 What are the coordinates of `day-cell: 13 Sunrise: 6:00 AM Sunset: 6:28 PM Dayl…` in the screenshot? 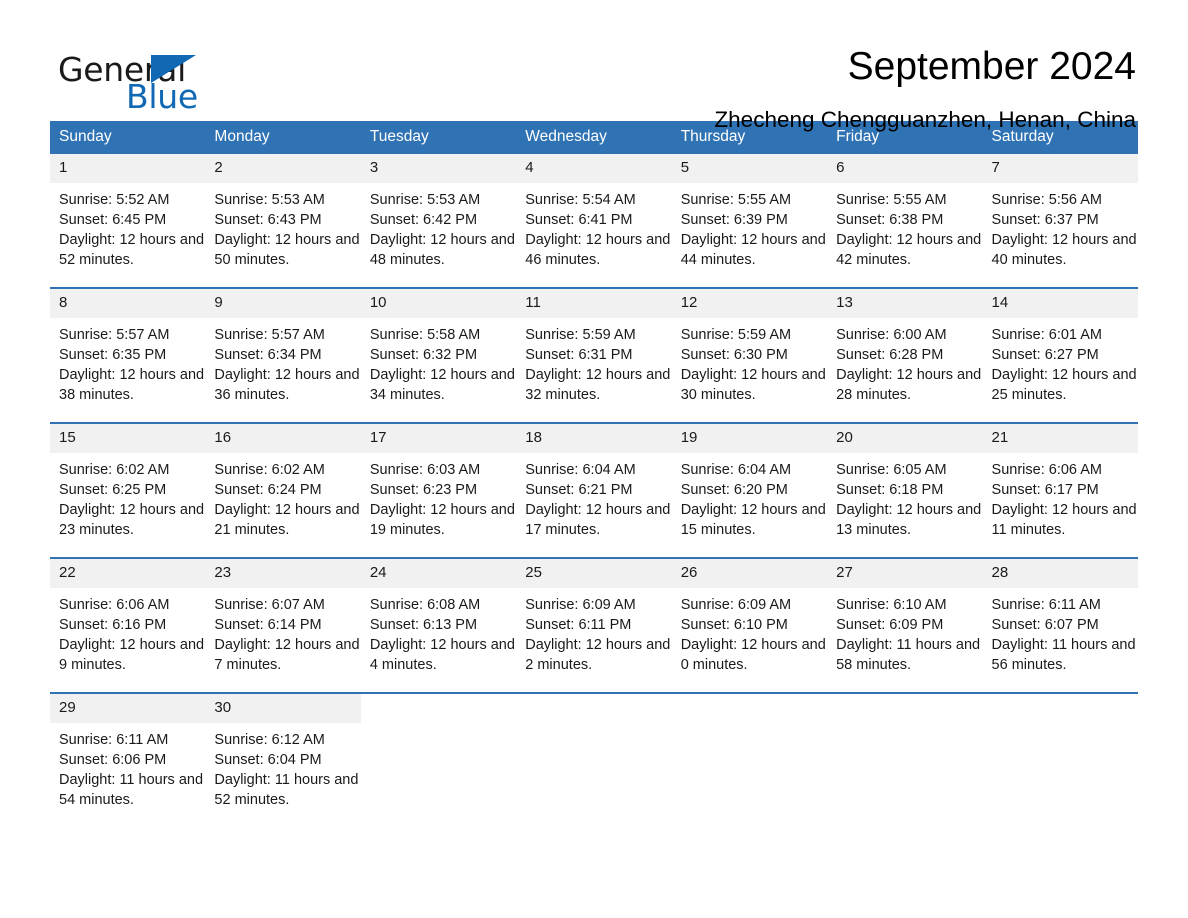 It's located at (905, 355).